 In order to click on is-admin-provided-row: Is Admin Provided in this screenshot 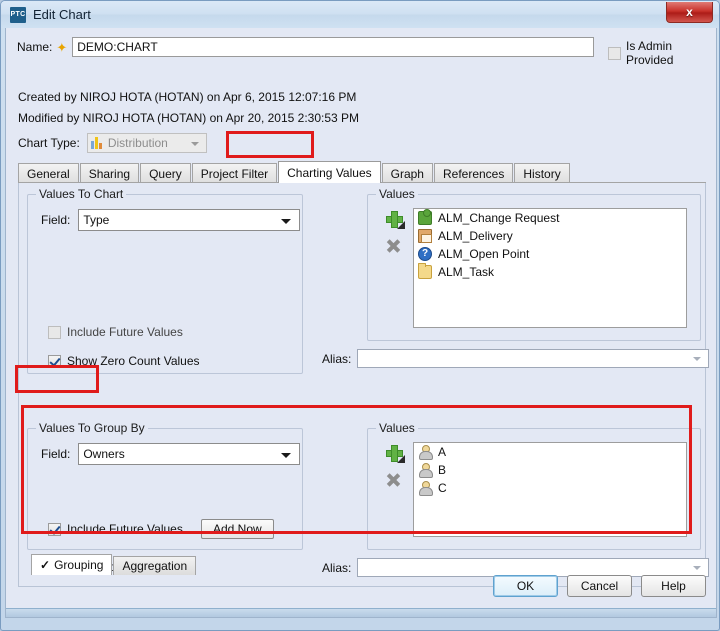, I will do `click(662, 53)`.